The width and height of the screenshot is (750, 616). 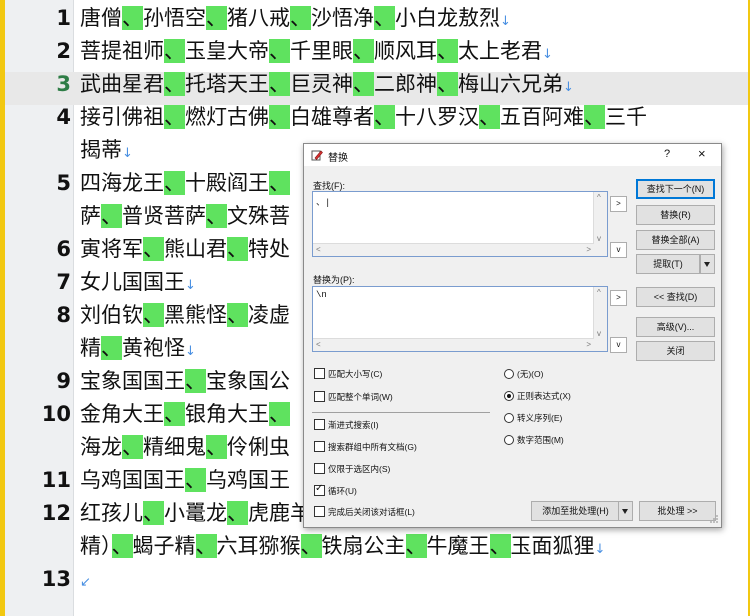 What do you see at coordinates (675, 189) in the screenshot?
I see `find-next-button: 查找下一个(N)` at bounding box center [675, 189].